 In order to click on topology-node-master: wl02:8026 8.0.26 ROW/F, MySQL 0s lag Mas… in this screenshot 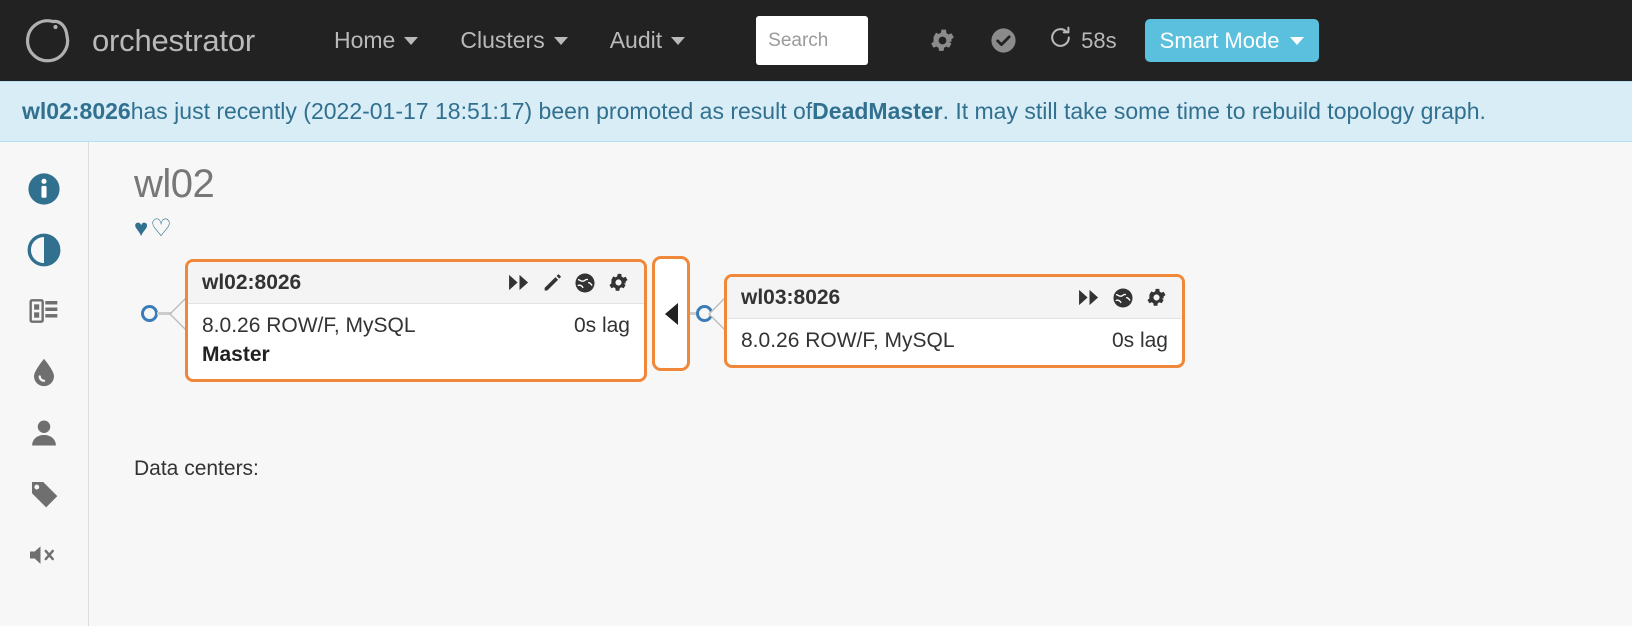, I will do `click(416, 320)`.